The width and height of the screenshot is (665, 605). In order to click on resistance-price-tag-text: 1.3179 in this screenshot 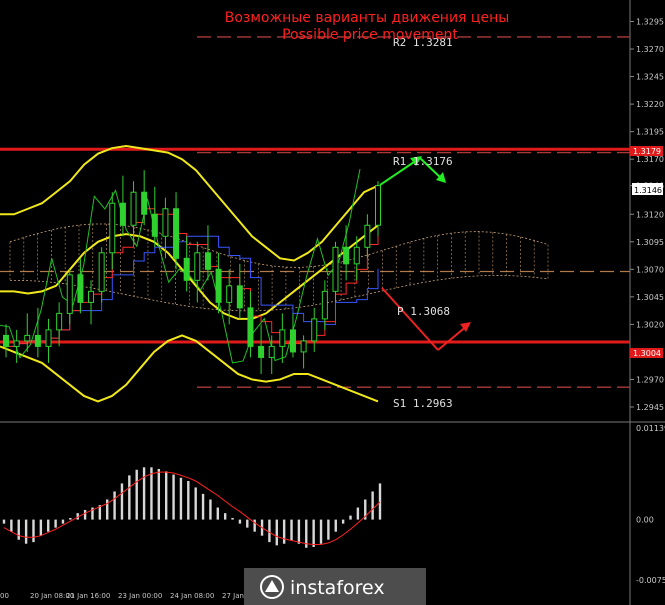, I will do `click(647, 151)`.